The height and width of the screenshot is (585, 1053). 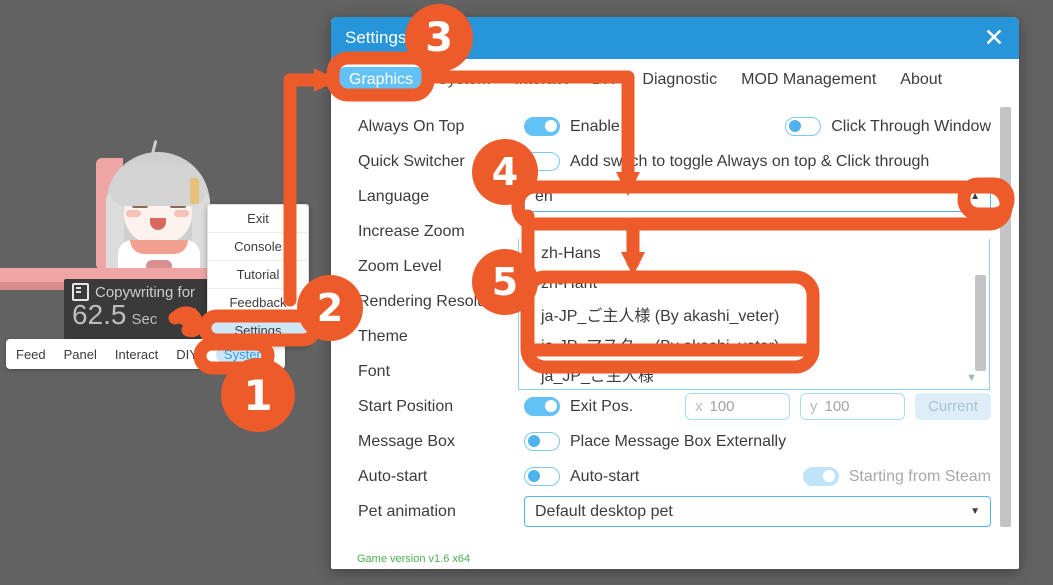 I want to click on label-auto-start-switch: Auto-start, so click(x=605, y=476).